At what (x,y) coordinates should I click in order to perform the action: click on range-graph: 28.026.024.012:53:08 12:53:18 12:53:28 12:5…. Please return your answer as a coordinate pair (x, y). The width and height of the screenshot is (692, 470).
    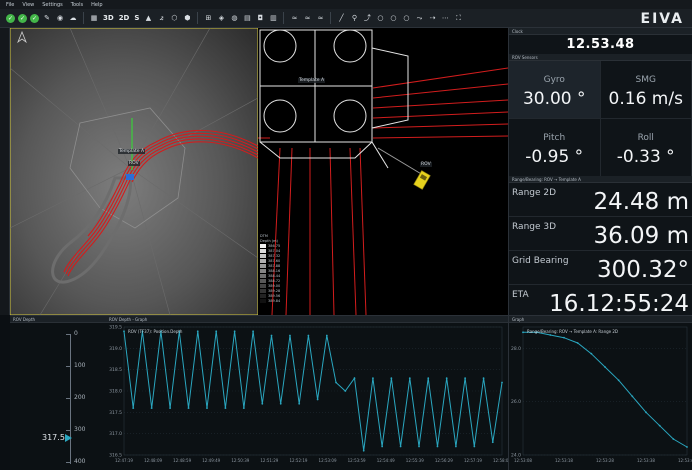
    Looking at the image, I should click on (600, 396).